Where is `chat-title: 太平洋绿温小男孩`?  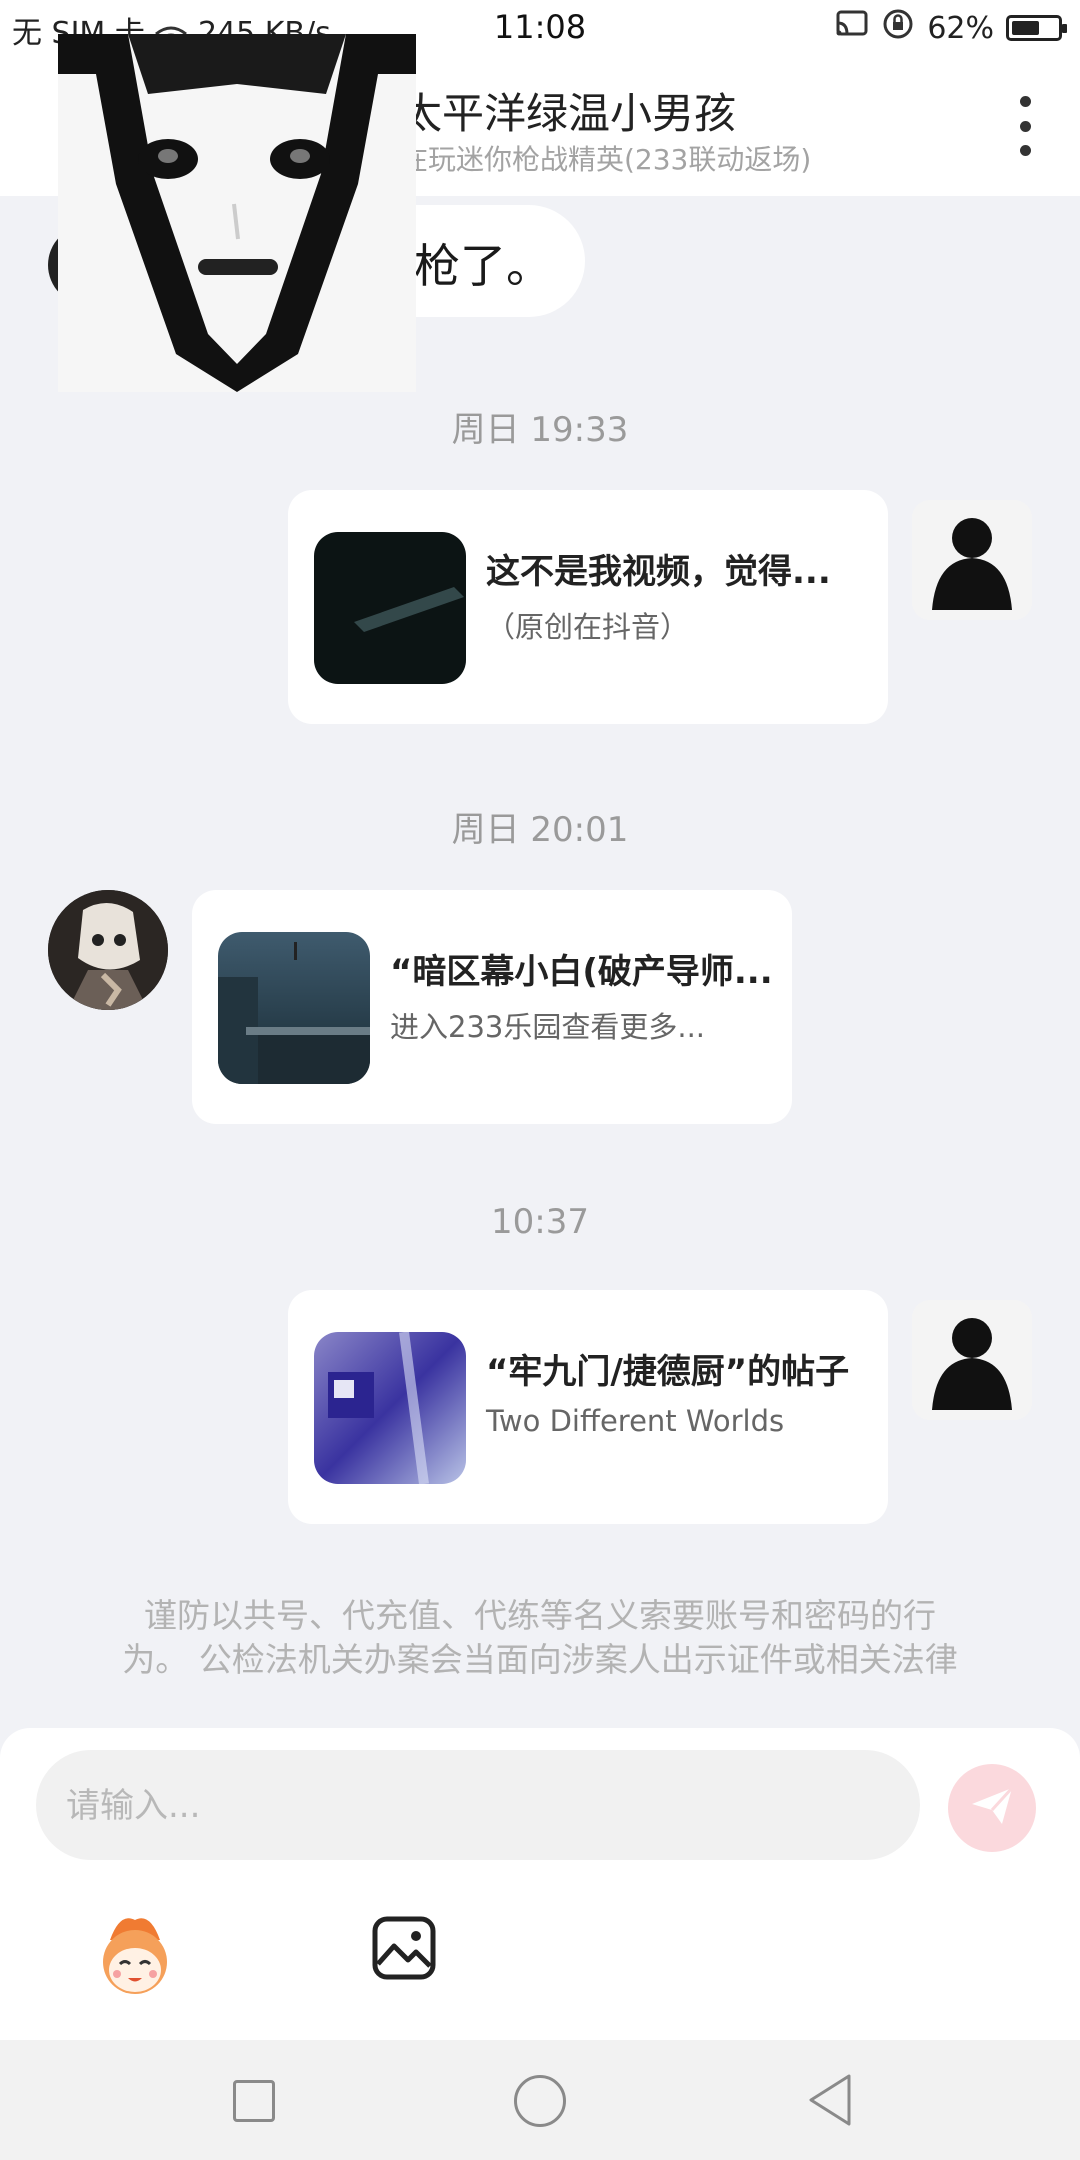
chat-title: 太平洋绿温小男孩 is located at coordinates (568, 113).